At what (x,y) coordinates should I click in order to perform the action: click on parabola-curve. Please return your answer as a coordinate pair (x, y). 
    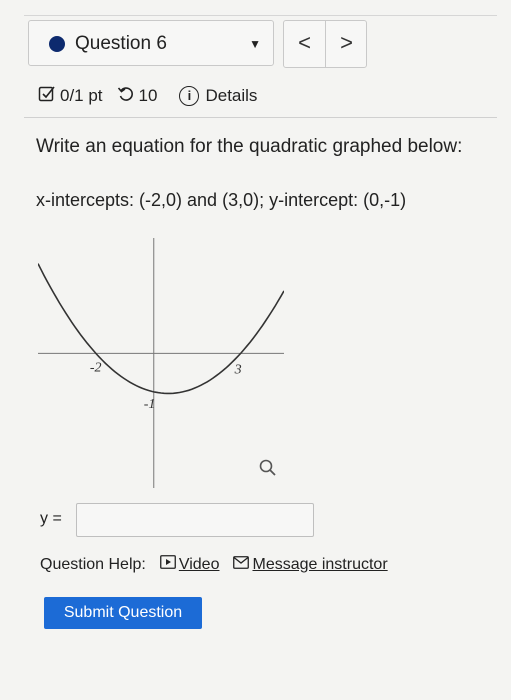
    Looking at the image, I should click on (161, 329).